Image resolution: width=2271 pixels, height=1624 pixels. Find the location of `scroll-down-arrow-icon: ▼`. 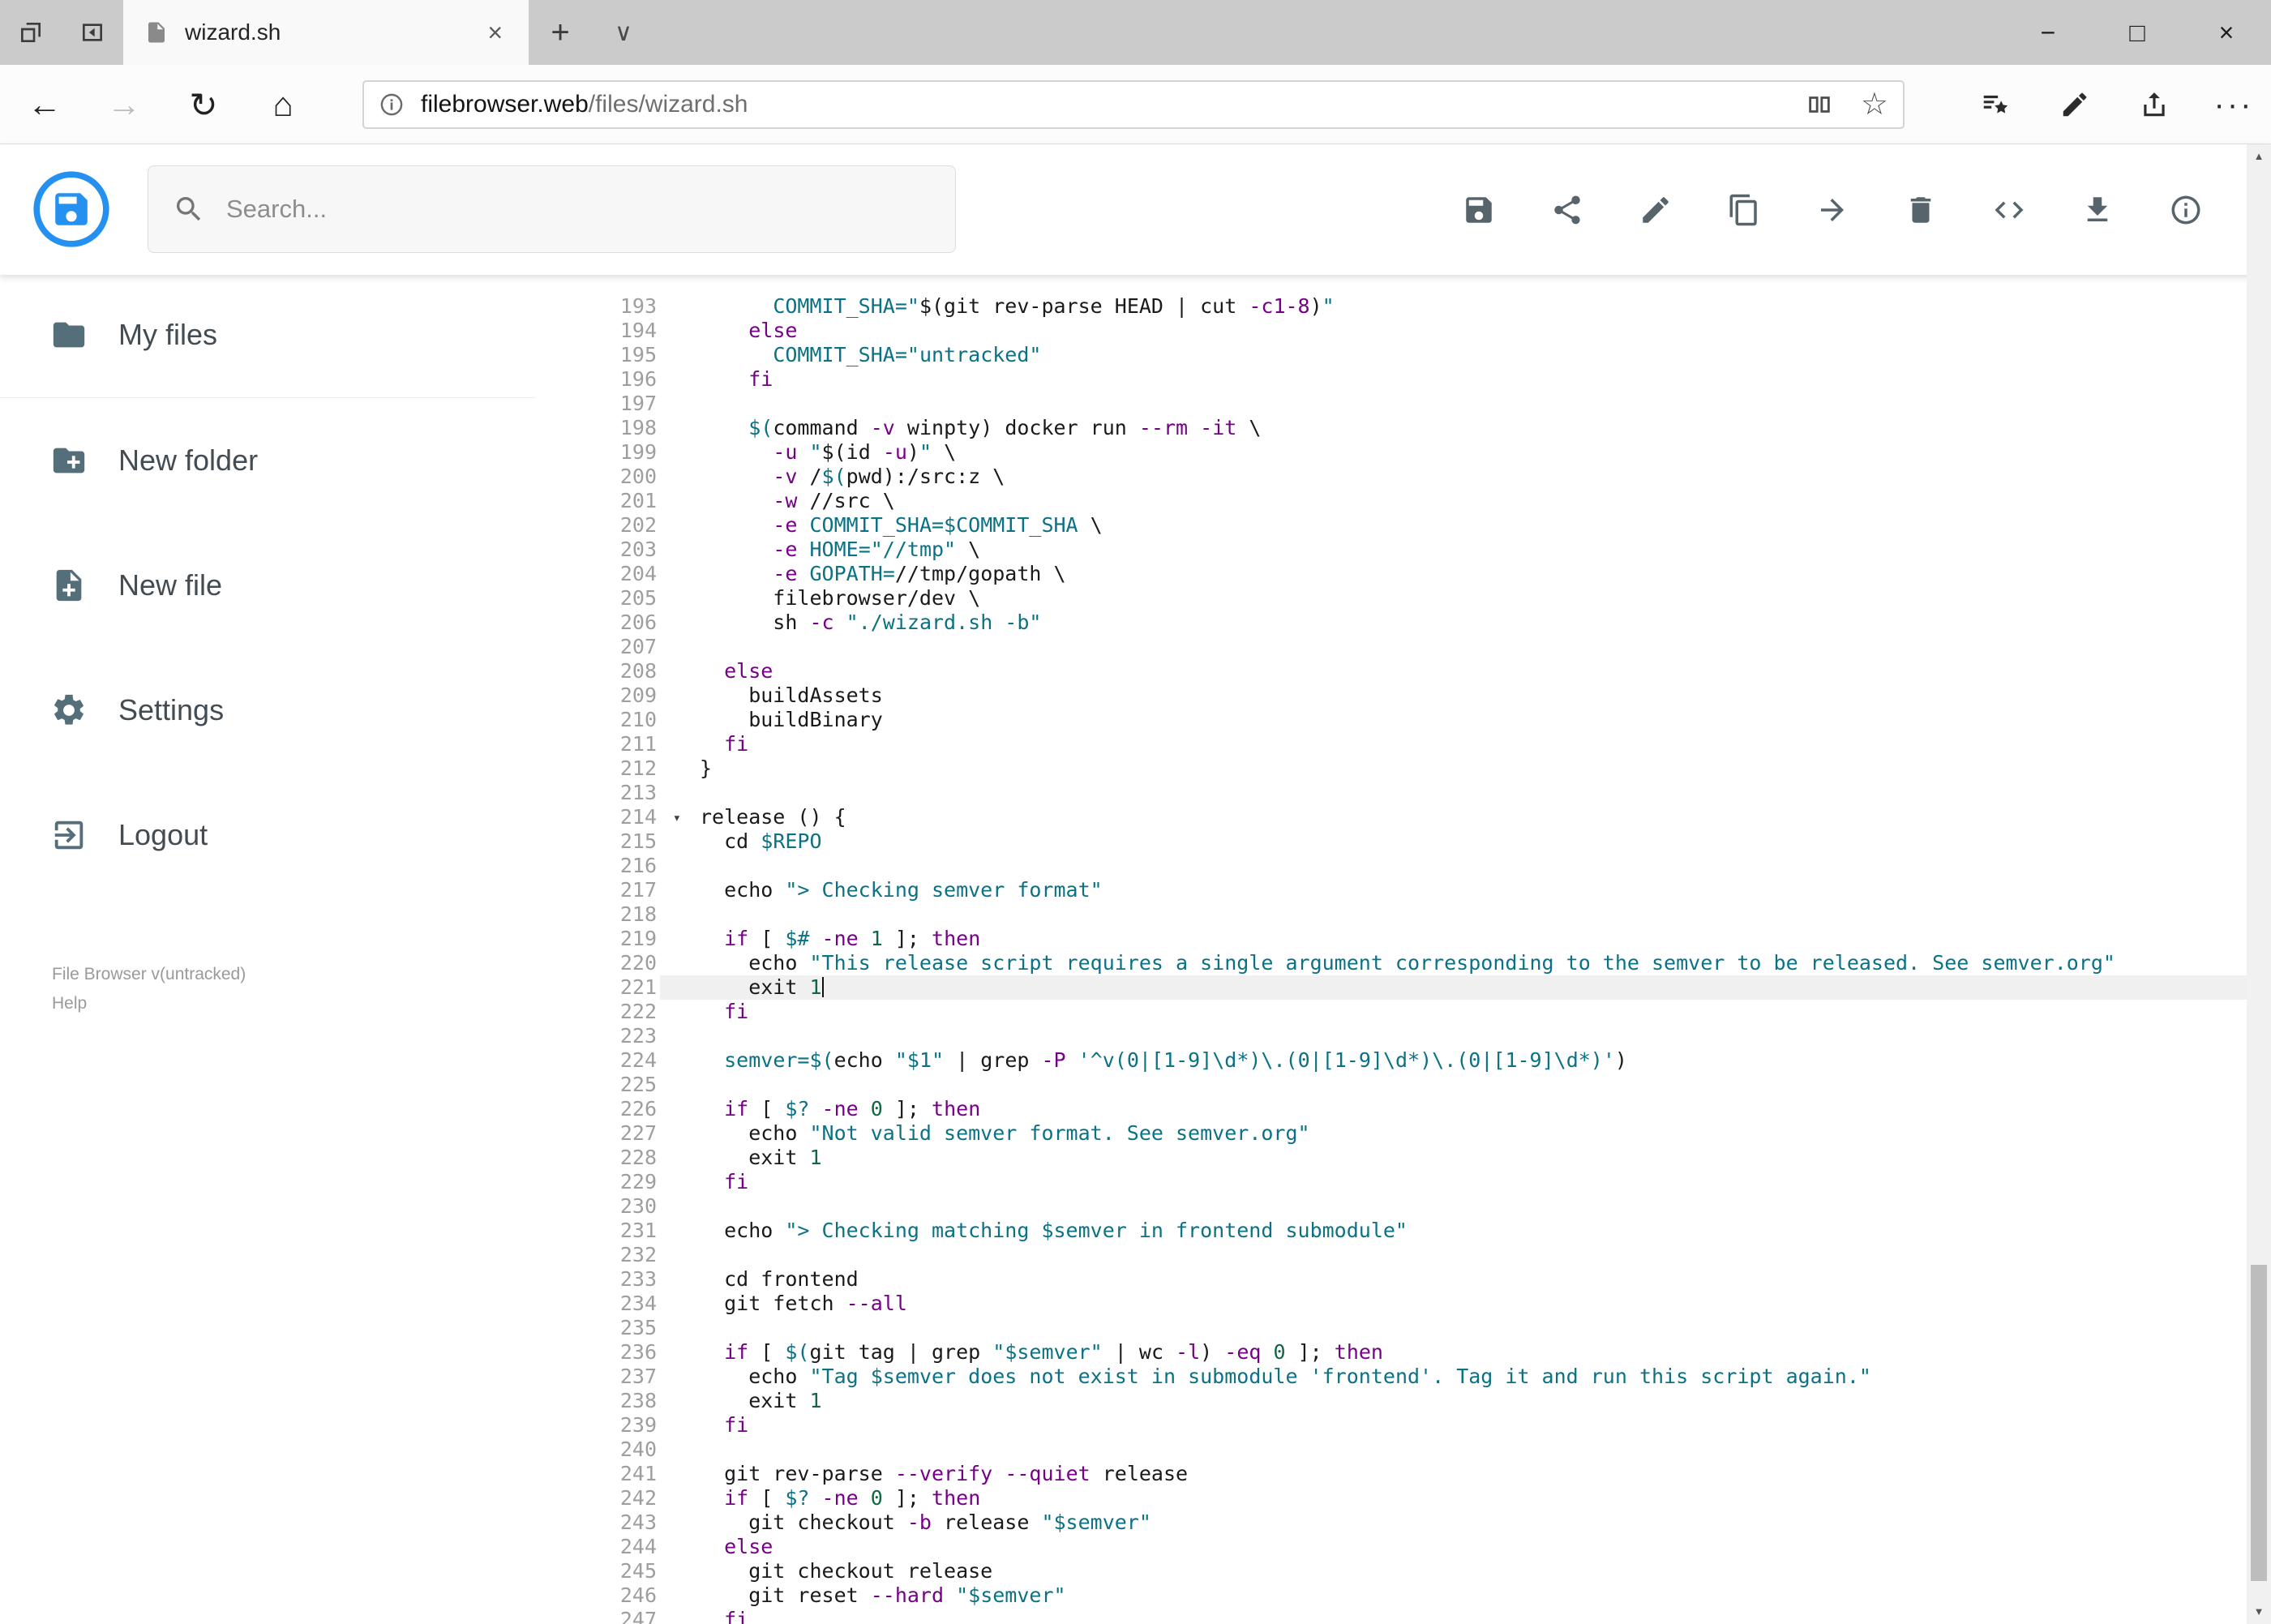

scroll-down-arrow-icon: ▼ is located at coordinates (2259, 1612).